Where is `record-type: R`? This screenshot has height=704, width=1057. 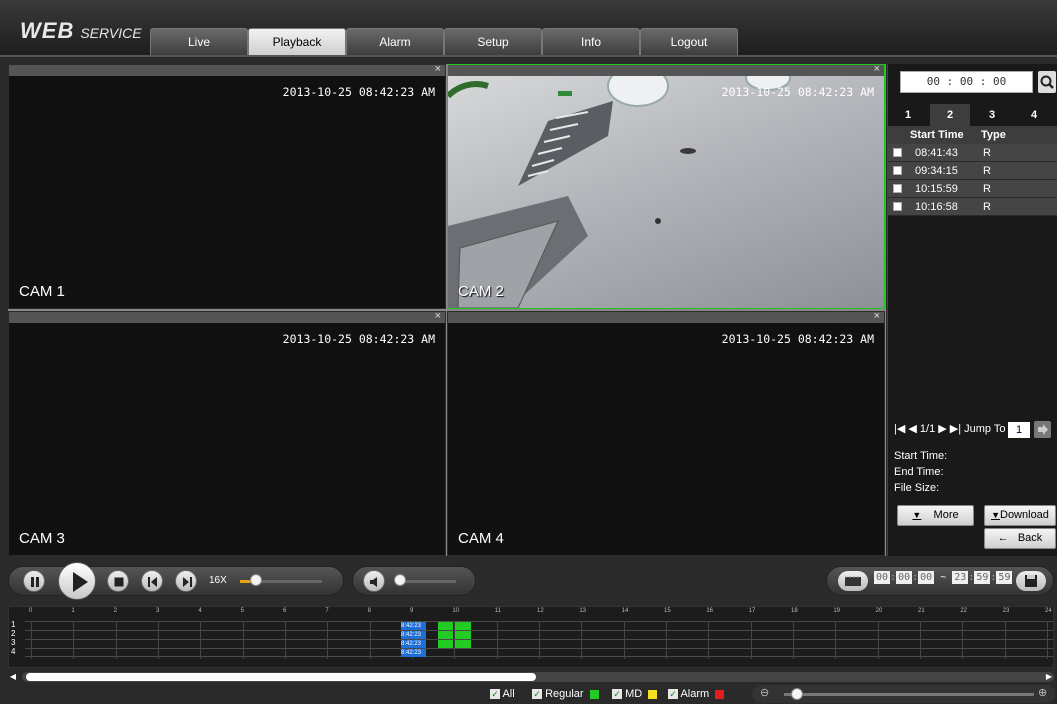 record-type: R is located at coordinates (987, 207).